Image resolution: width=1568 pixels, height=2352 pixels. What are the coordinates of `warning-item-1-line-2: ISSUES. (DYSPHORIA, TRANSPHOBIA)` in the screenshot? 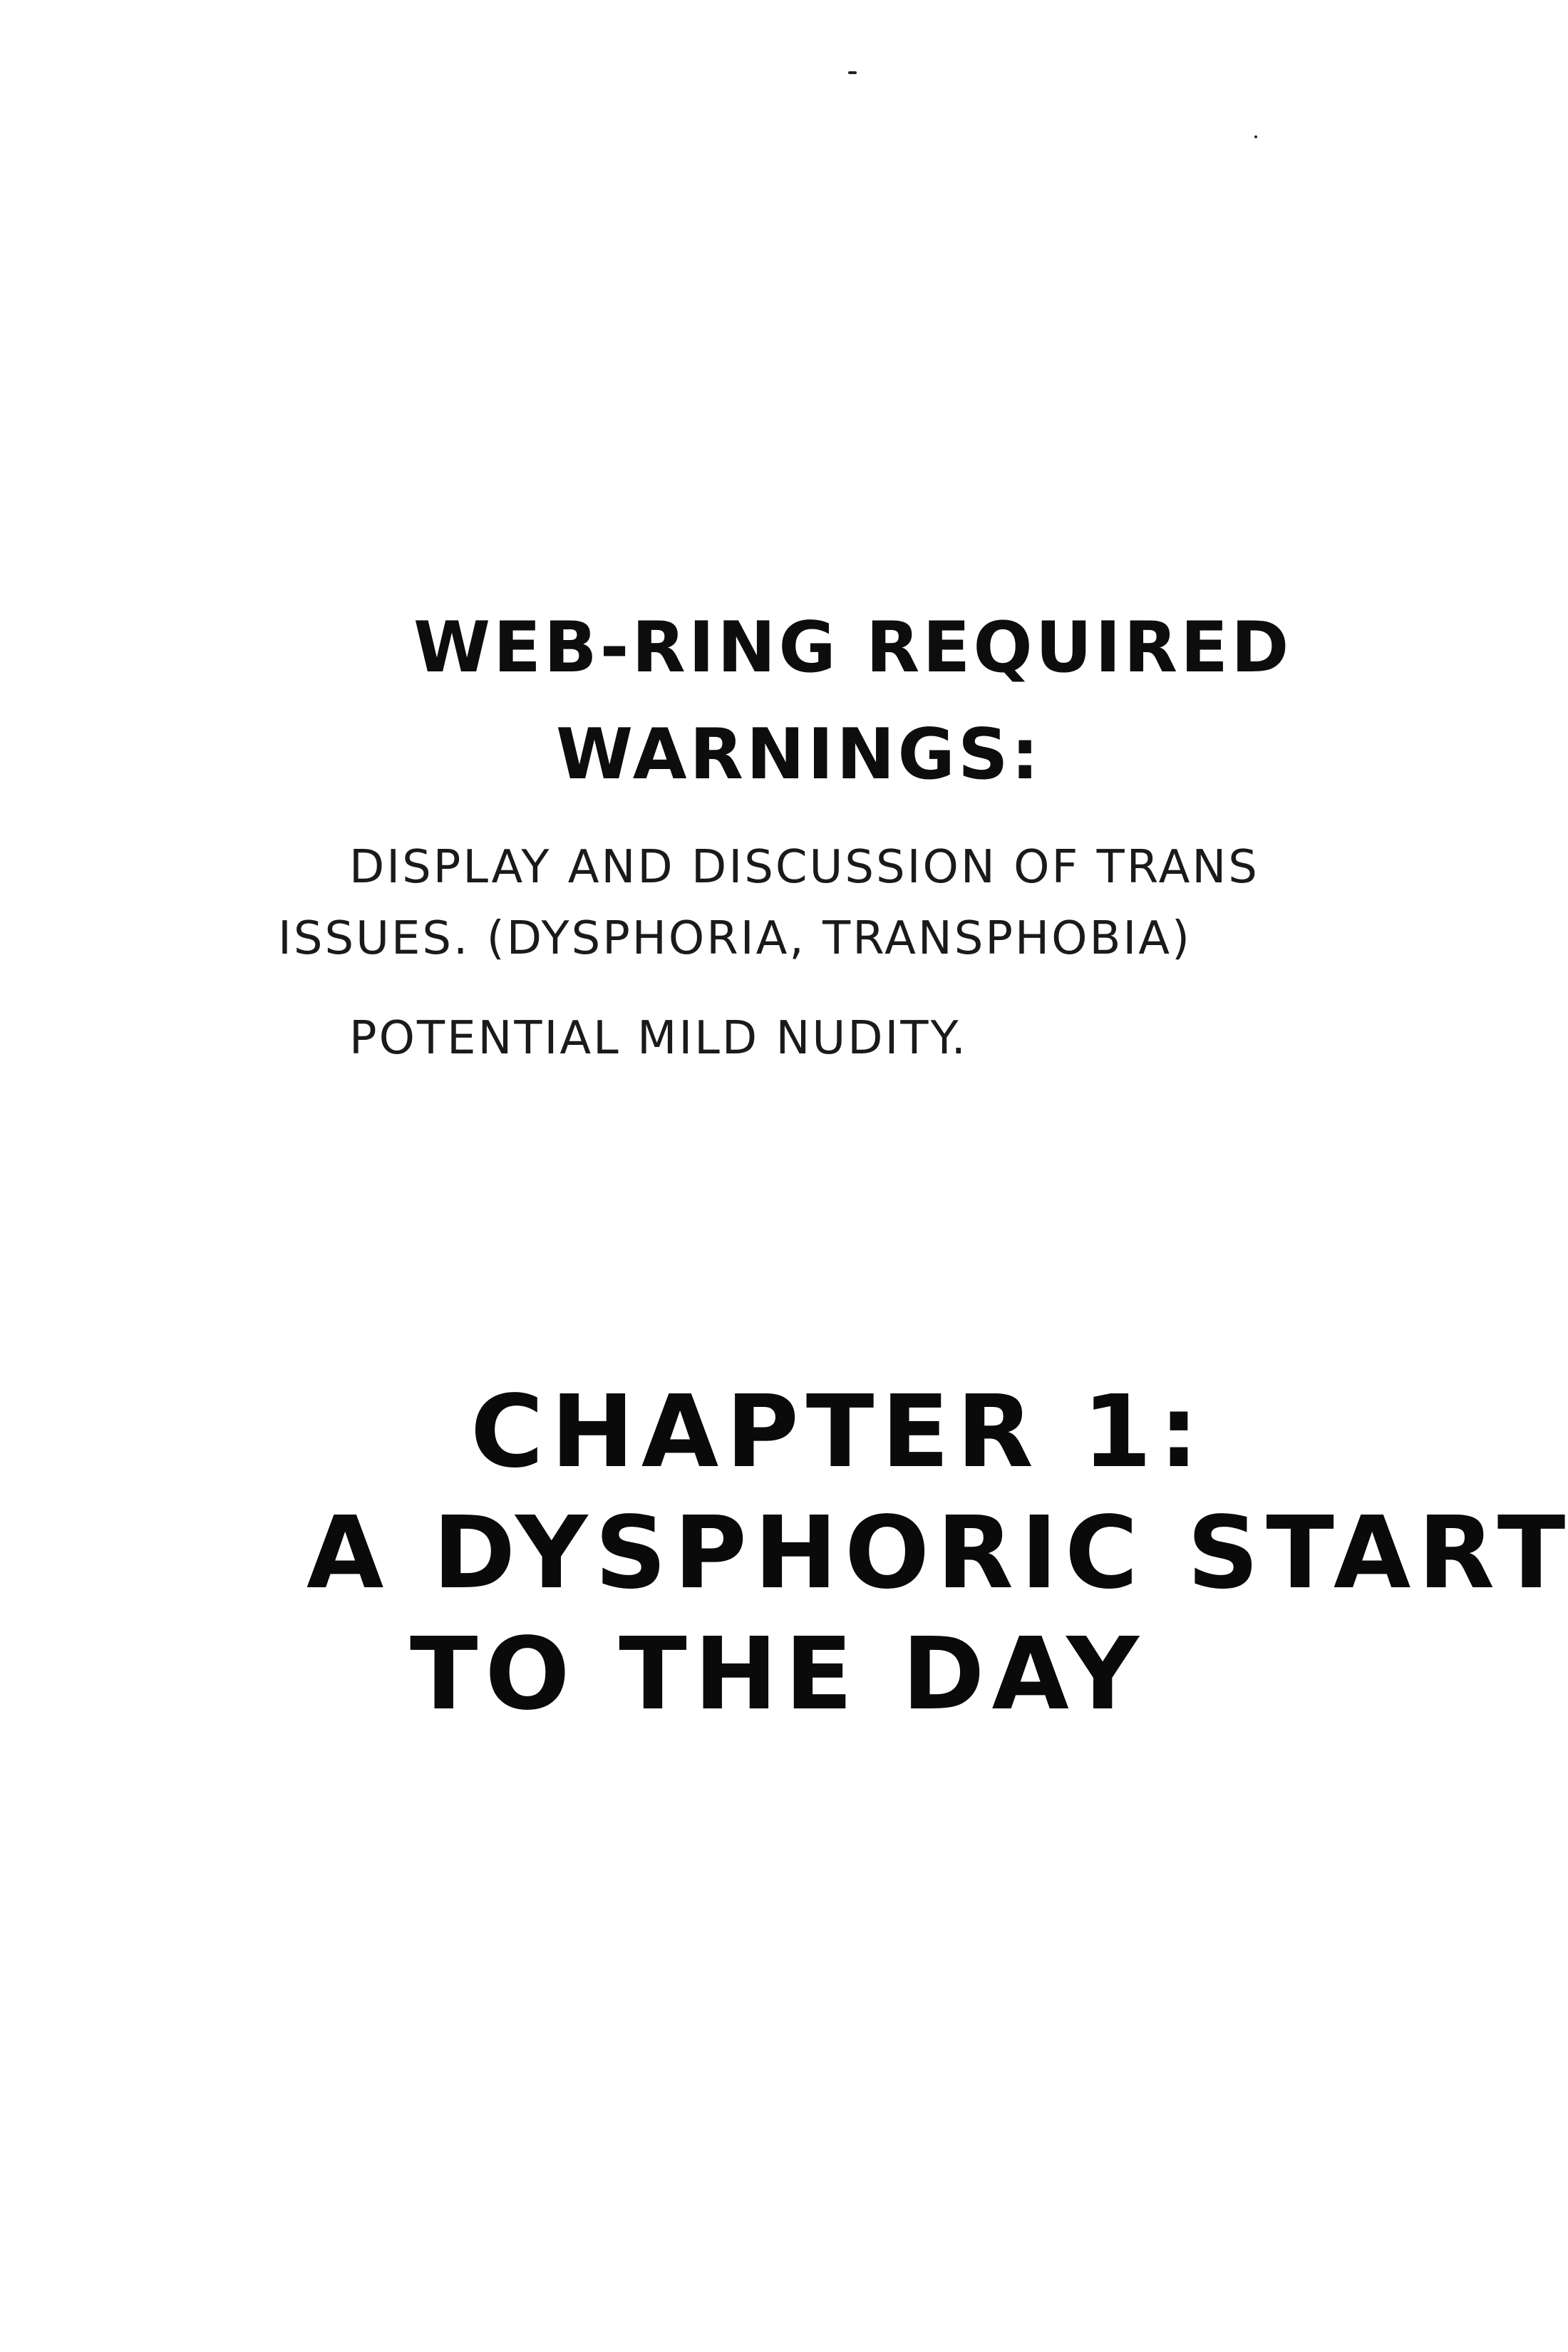 It's located at (735, 939).